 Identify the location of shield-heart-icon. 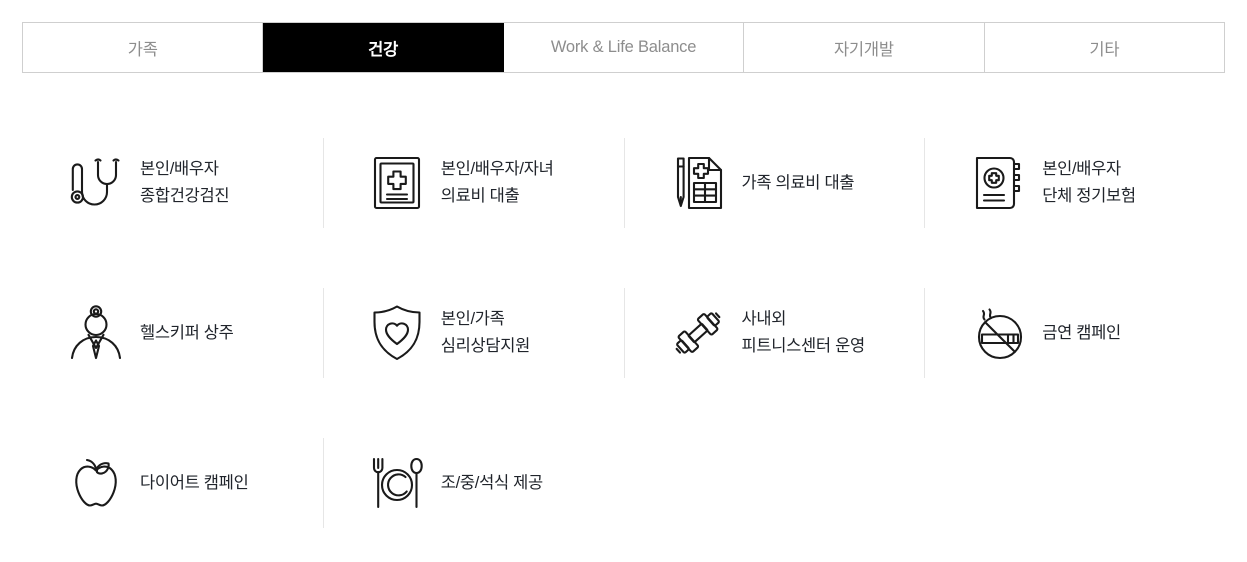
(397, 333).